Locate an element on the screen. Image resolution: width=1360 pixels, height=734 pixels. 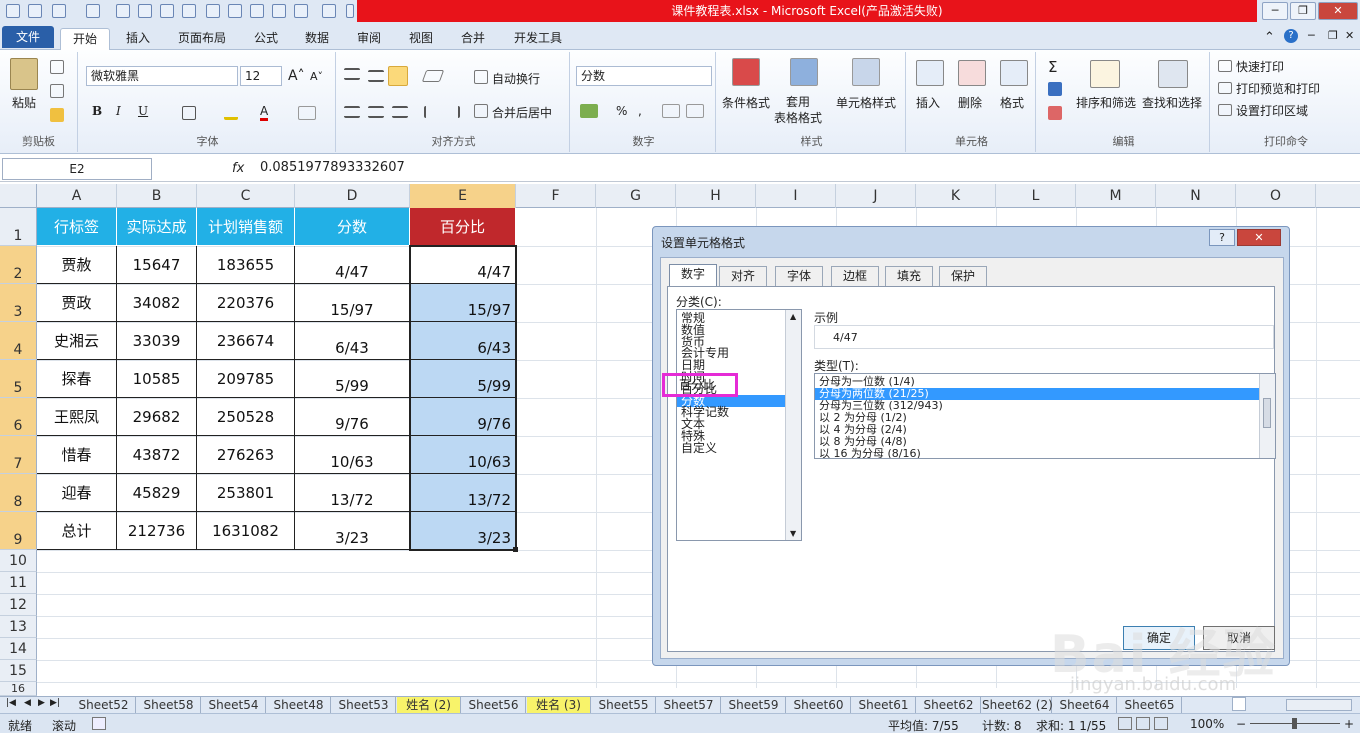
tab-view: 视图 is located at coordinates (421, 39).